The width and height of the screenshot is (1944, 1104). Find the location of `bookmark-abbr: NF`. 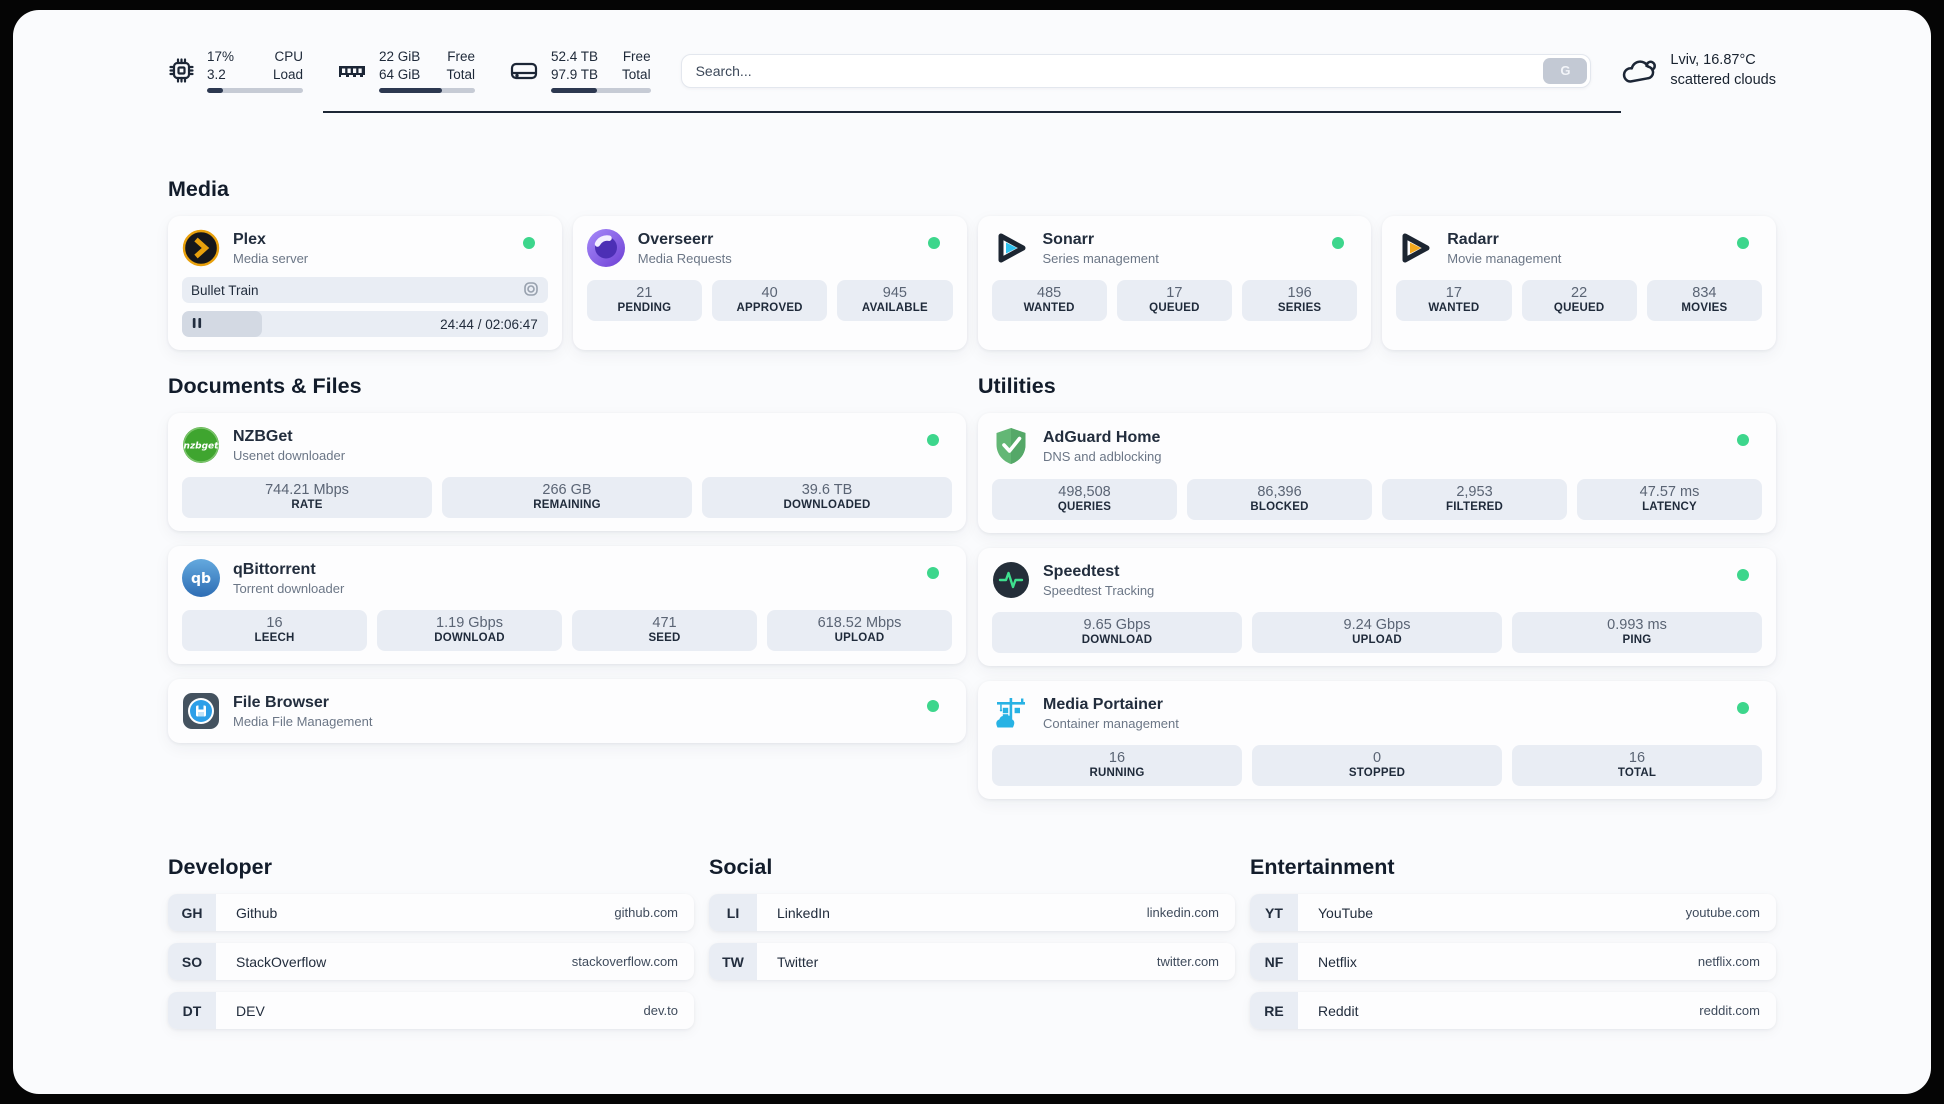

bookmark-abbr: NF is located at coordinates (1274, 962).